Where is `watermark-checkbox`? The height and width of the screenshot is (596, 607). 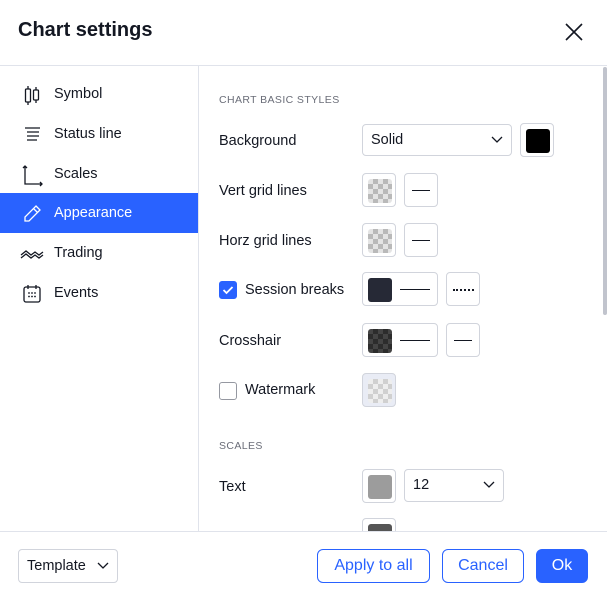 watermark-checkbox is located at coordinates (228, 391).